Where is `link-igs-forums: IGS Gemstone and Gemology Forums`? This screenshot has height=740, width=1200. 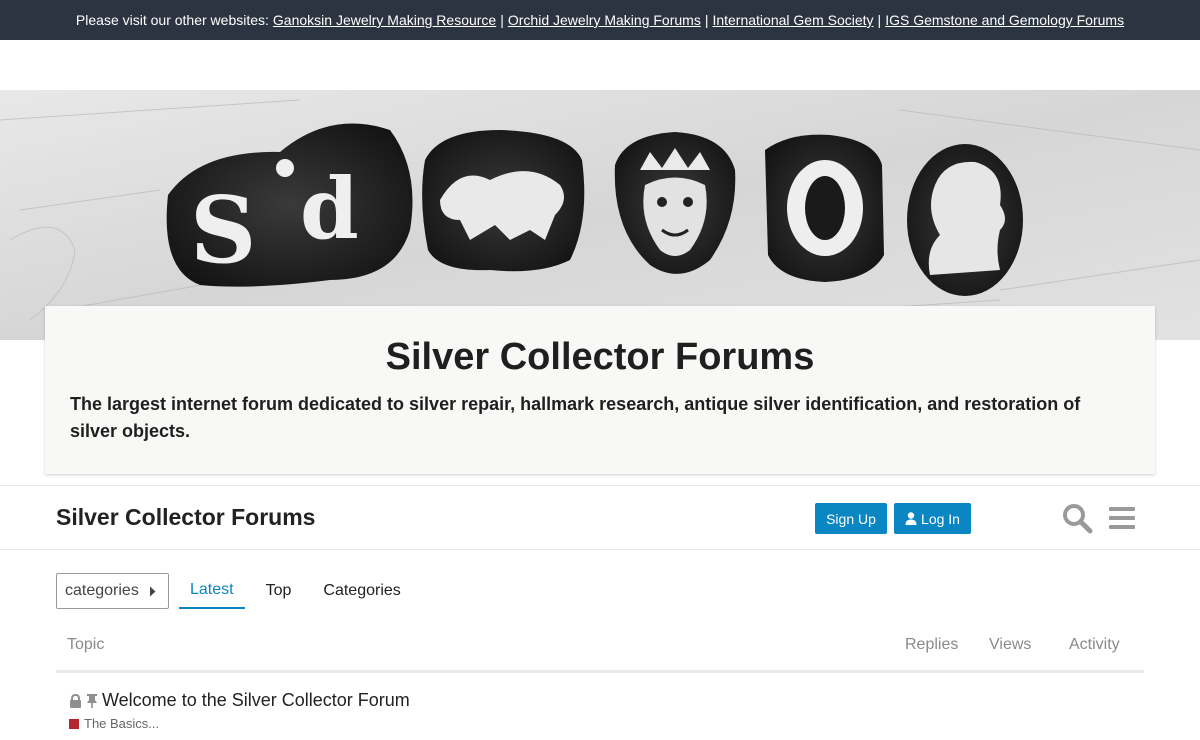
link-igs-forums: IGS Gemstone and Gemology Forums is located at coordinates (1004, 20).